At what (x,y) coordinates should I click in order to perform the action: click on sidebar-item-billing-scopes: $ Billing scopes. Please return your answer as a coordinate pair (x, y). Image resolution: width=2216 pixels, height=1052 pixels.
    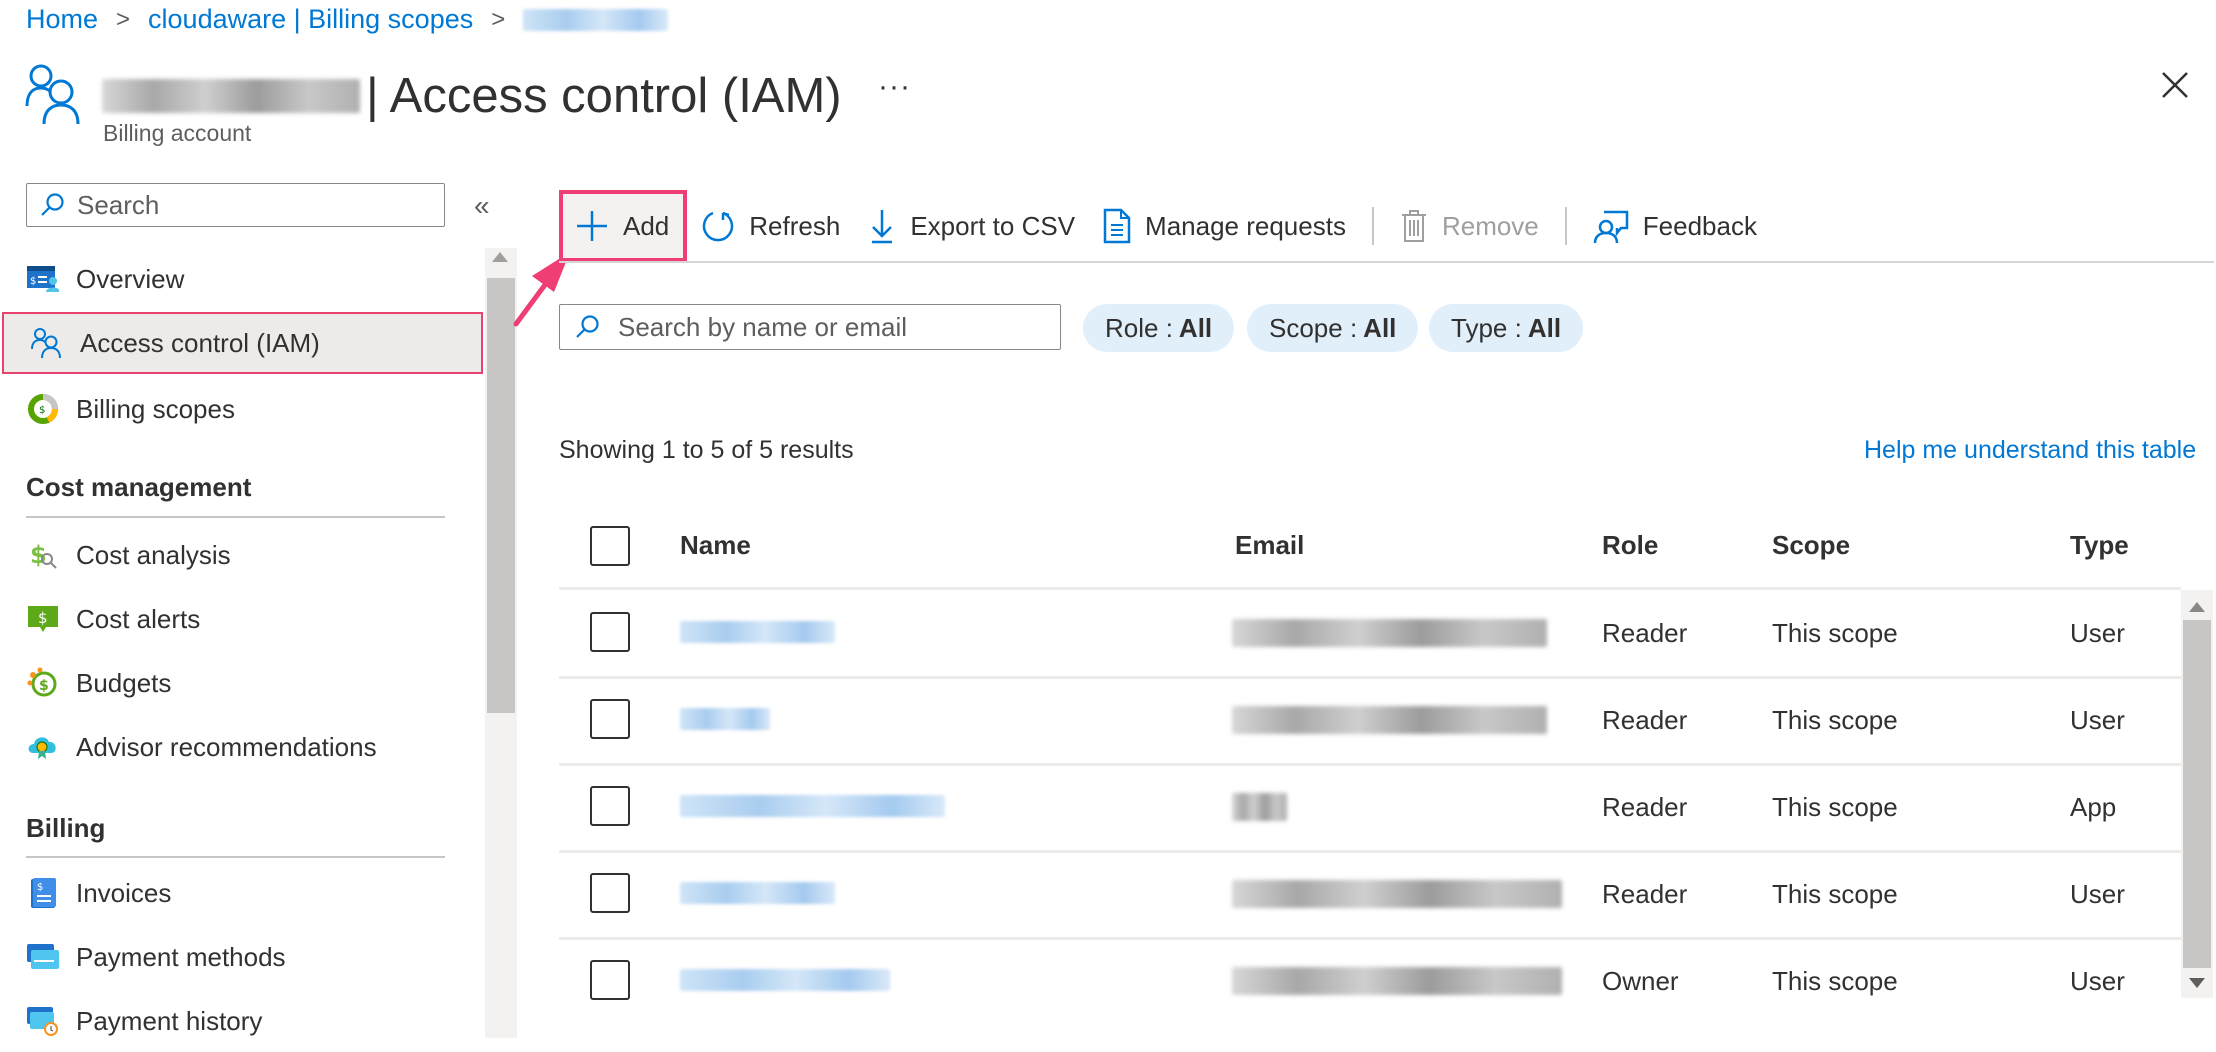
    Looking at the image, I should click on (242, 409).